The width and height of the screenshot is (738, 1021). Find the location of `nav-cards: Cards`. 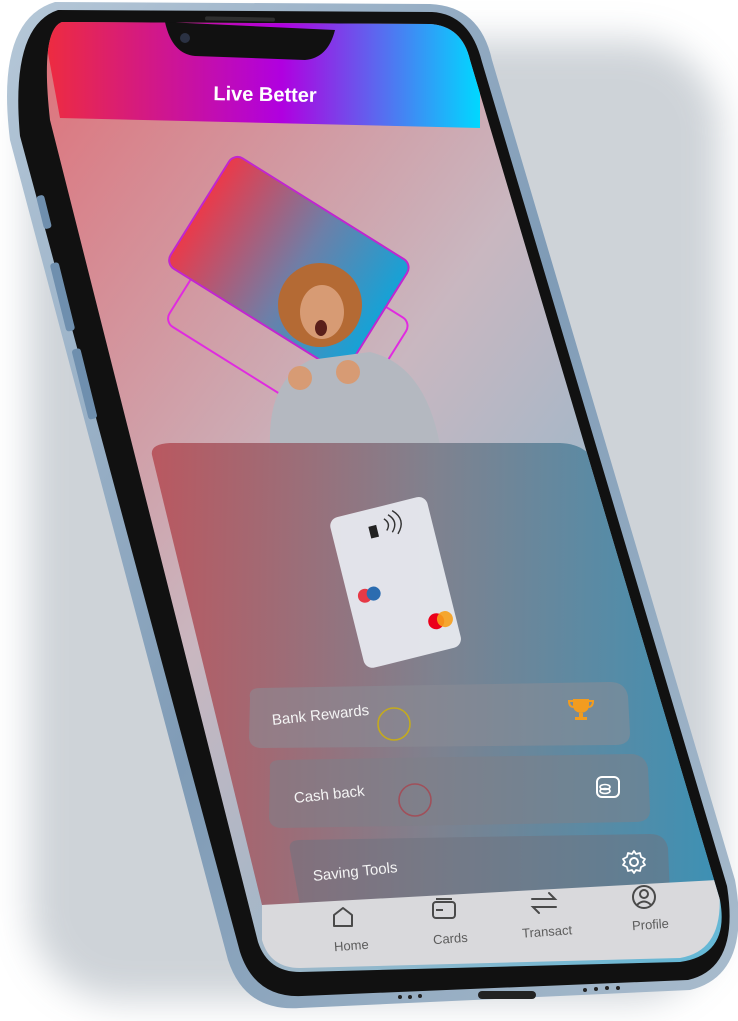

nav-cards: Cards is located at coordinates (451, 938).